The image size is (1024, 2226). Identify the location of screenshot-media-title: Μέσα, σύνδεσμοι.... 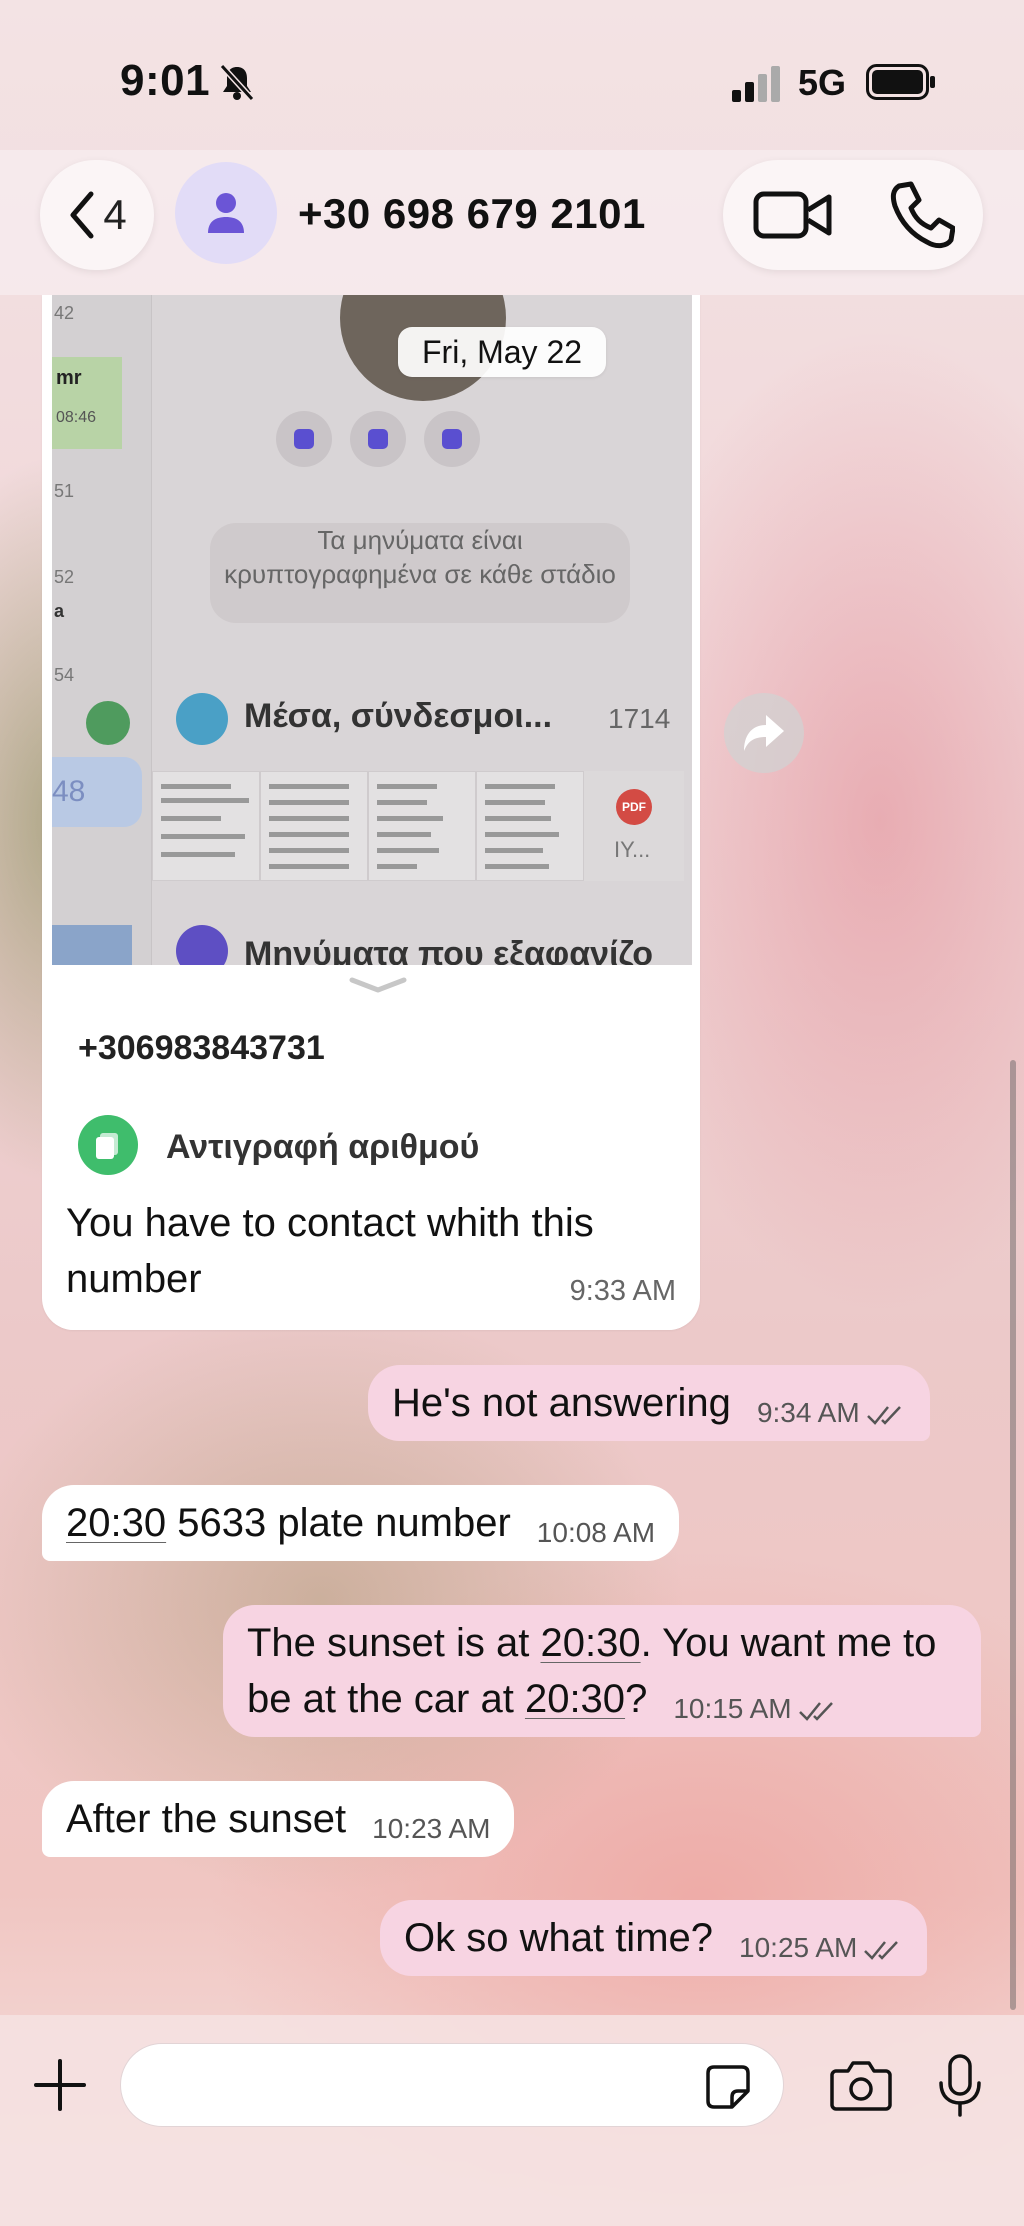
(398, 716).